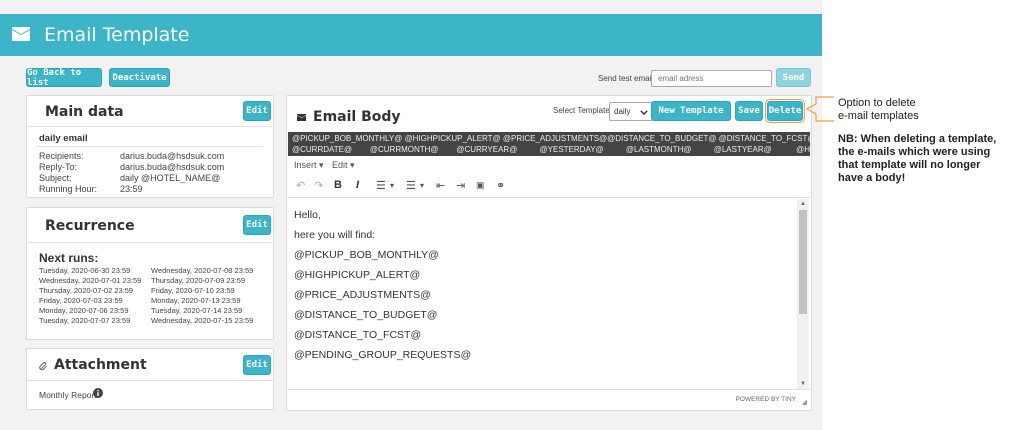  I want to click on recipients-value: darius.buda@hsdsuk.com, so click(172, 156).